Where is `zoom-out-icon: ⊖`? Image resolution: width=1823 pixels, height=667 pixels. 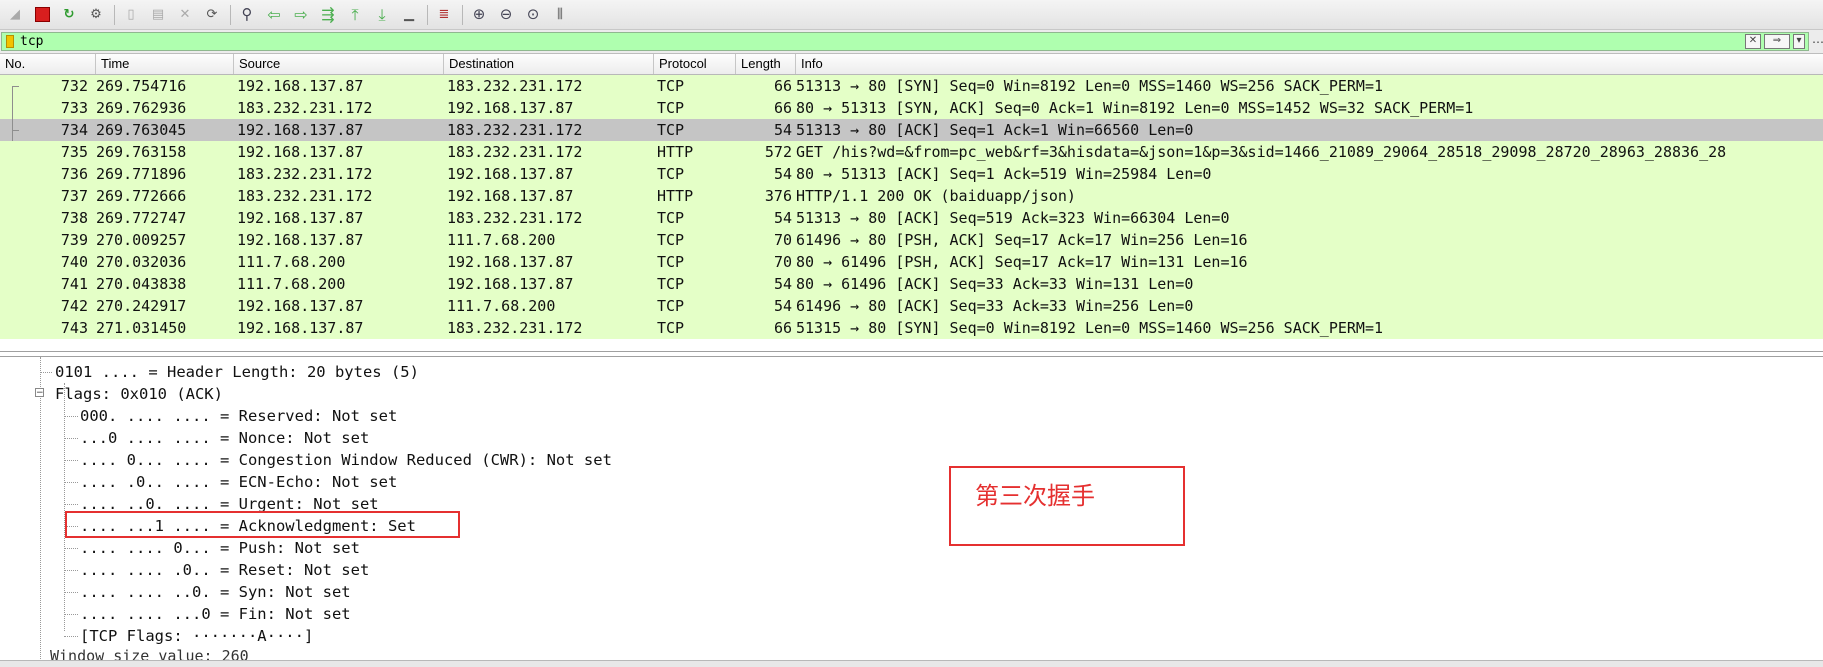
zoom-out-icon: ⊖ is located at coordinates (506, 15).